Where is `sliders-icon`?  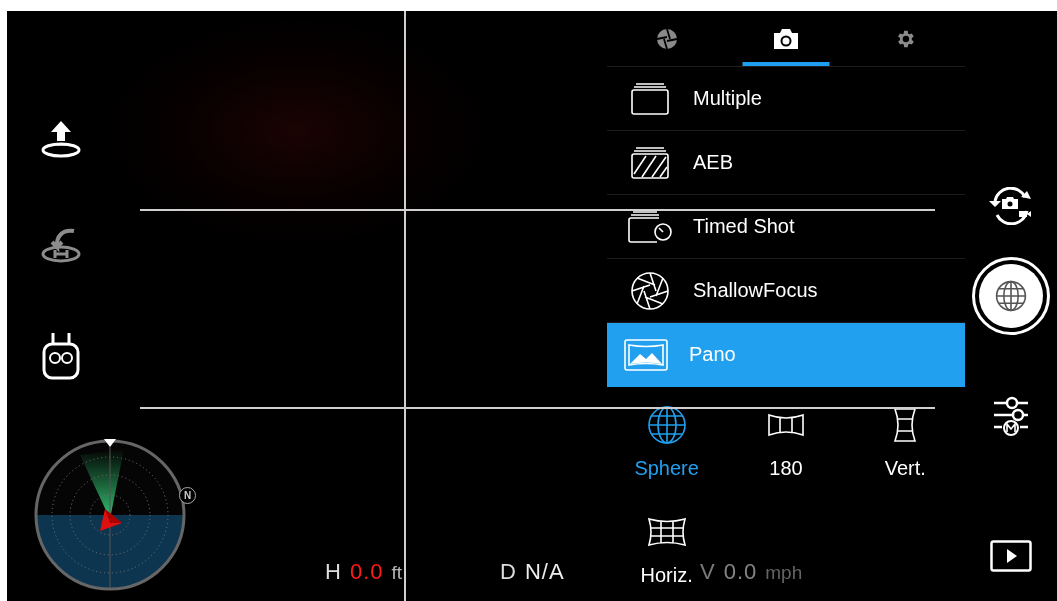 sliders-icon is located at coordinates (1011, 416).